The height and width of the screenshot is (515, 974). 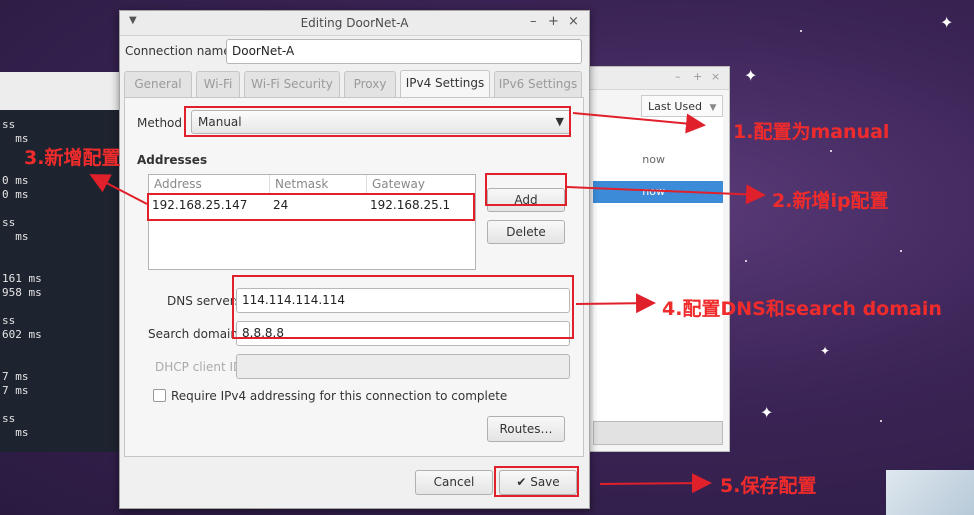 What do you see at coordinates (802, 309) in the screenshot?
I see `annotation-step-4: 4.配置DNS和search domain` at bounding box center [802, 309].